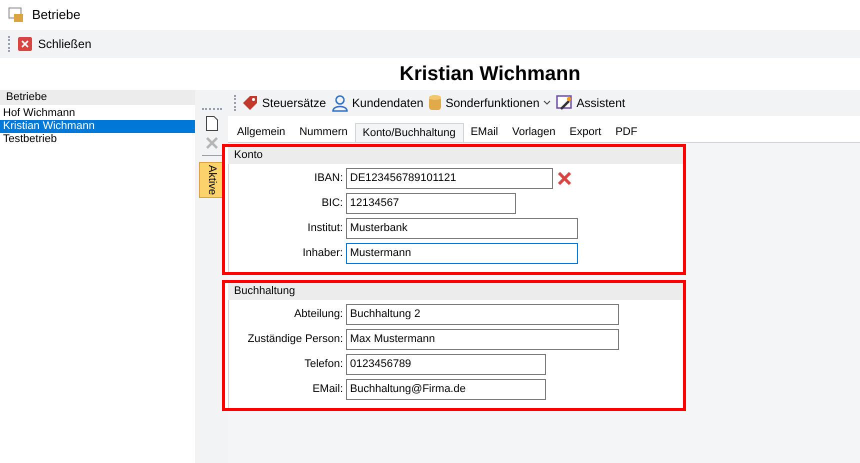 The height and width of the screenshot is (463, 860). I want to click on text-field: Buchhaltung@Firma.de, so click(446, 389).